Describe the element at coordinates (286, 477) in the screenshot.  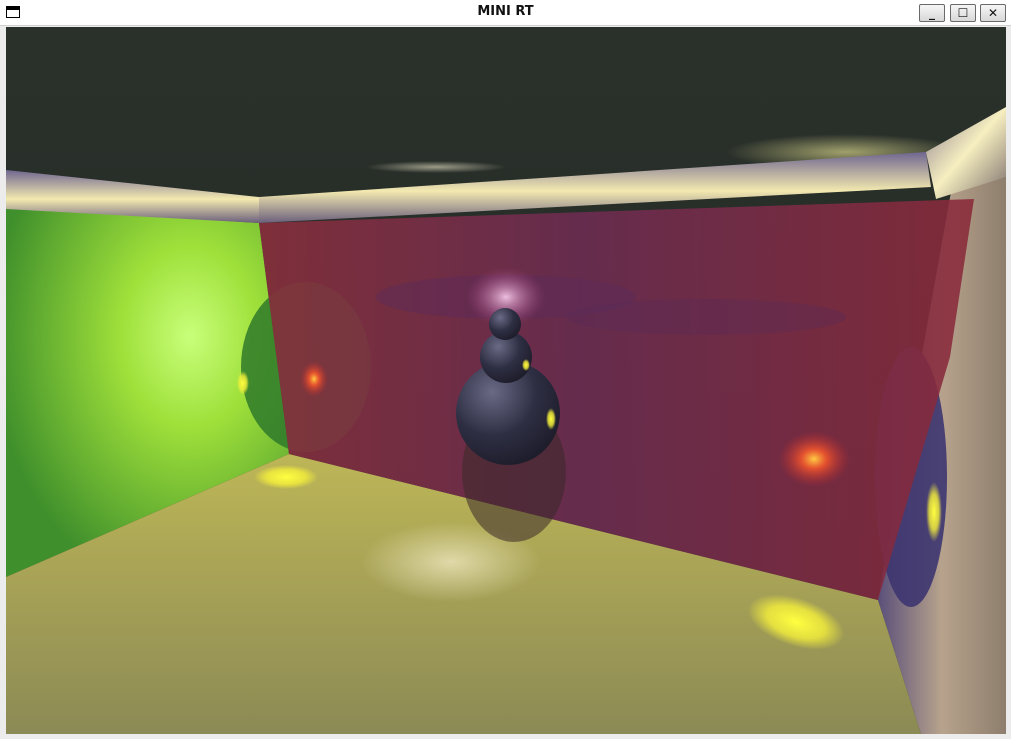
I see `floor-highlight` at that location.